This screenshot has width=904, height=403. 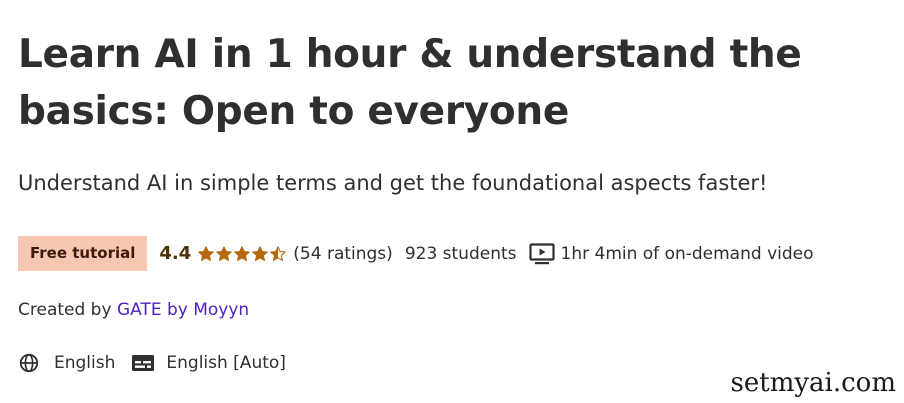 What do you see at coordinates (175, 253) in the screenshot?
I see `rating-value: 4.4` at bounding box center [175, 253].